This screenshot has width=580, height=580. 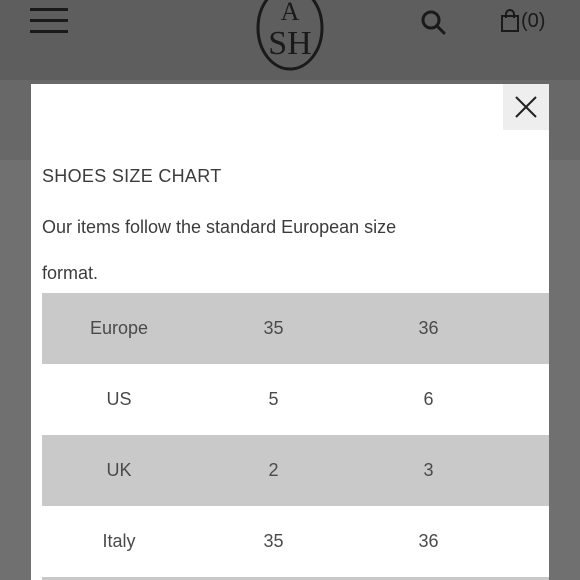 I want to click on cart-button: (0), so click(x=522, y=21).